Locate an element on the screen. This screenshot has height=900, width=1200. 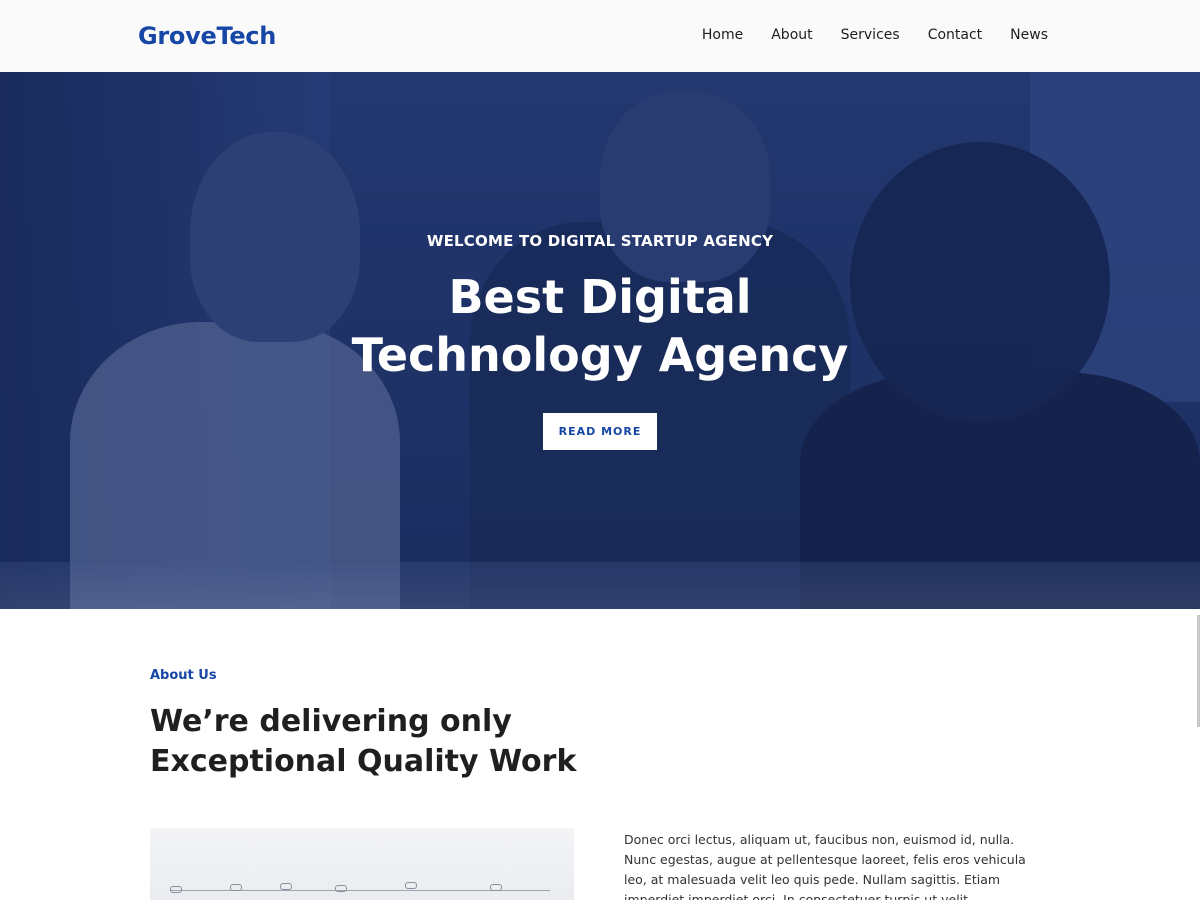
about-label: About Us is located at coordinates (183, 675).